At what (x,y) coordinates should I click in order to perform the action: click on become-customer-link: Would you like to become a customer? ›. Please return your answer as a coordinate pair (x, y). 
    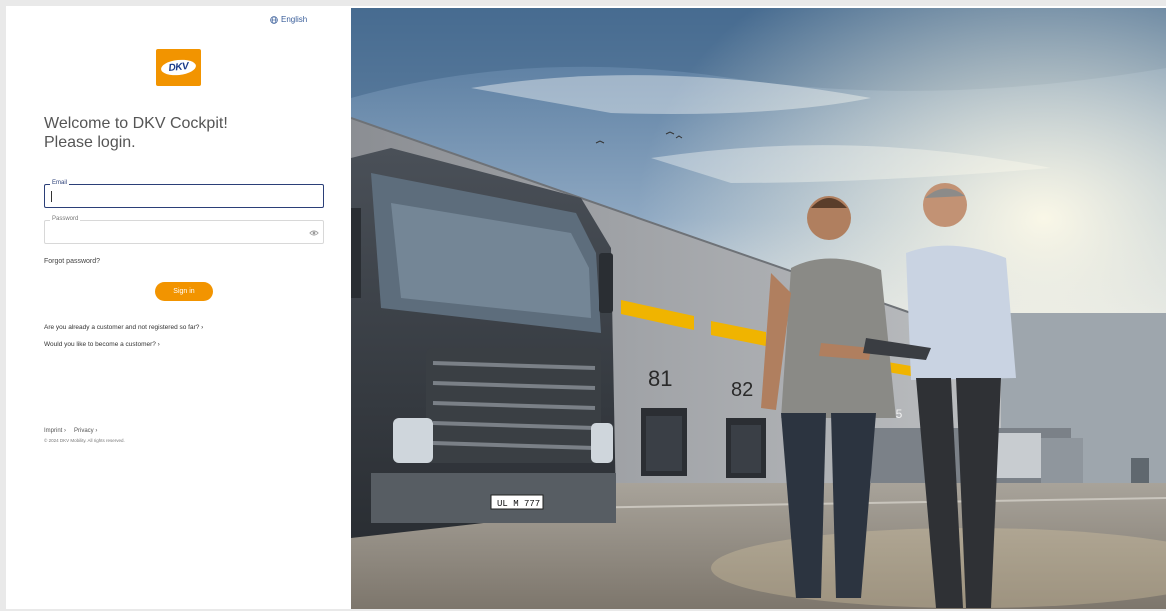
    Looking at the image, I should click on (102, 344).